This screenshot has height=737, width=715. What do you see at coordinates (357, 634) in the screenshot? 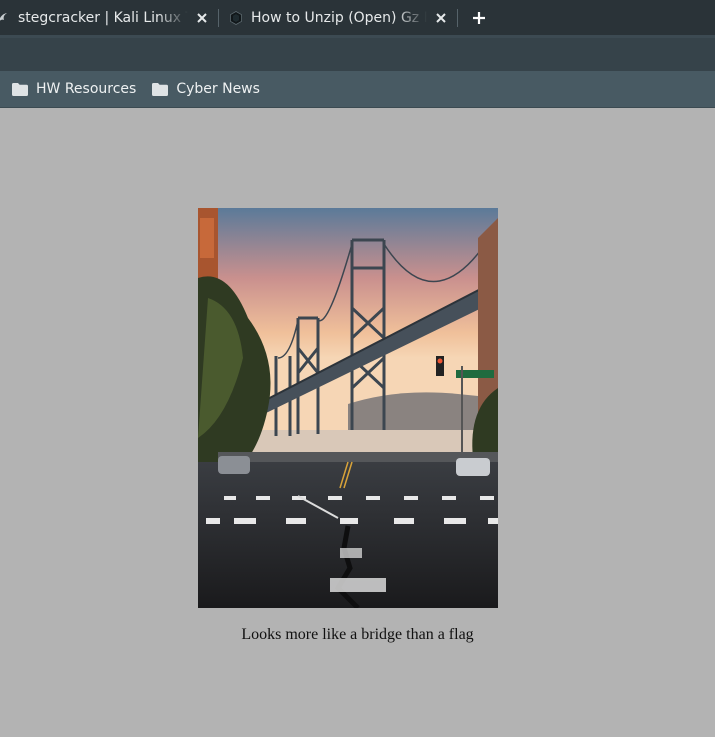
I see `image-caption: Looks more like a bridge than a flag` at bounding box center [357, 634].